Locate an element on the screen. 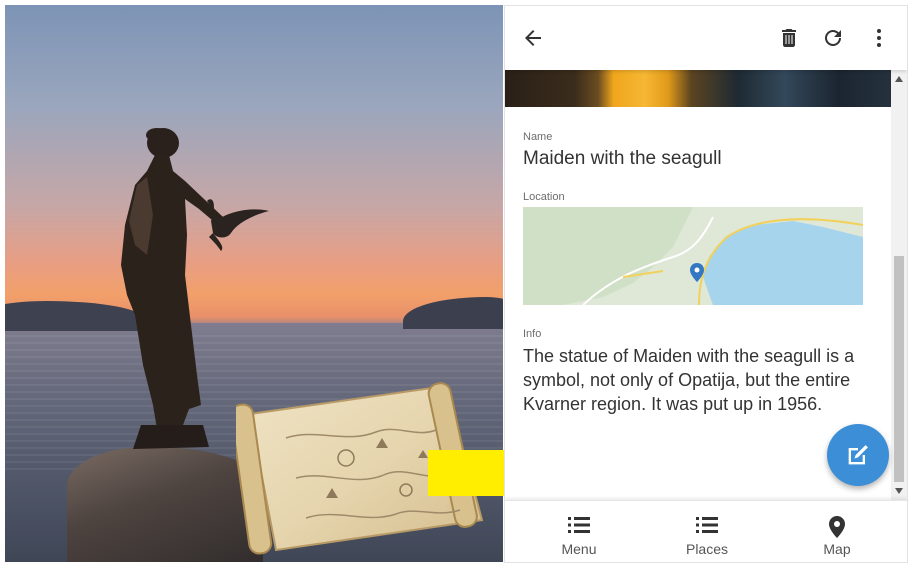  nav-places-label: Places is located at coordinates (707, 549).